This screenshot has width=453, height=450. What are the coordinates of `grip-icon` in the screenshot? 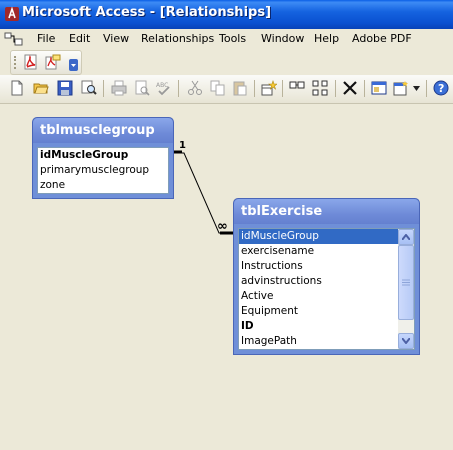 It's located at (406, 282).